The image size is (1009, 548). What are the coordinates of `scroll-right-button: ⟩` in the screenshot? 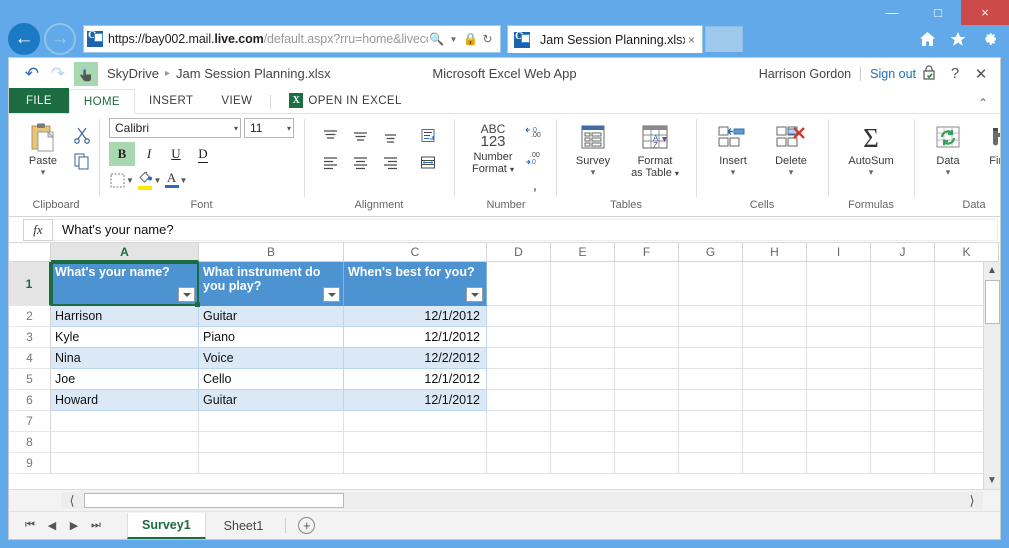 It's located at (972, 501).